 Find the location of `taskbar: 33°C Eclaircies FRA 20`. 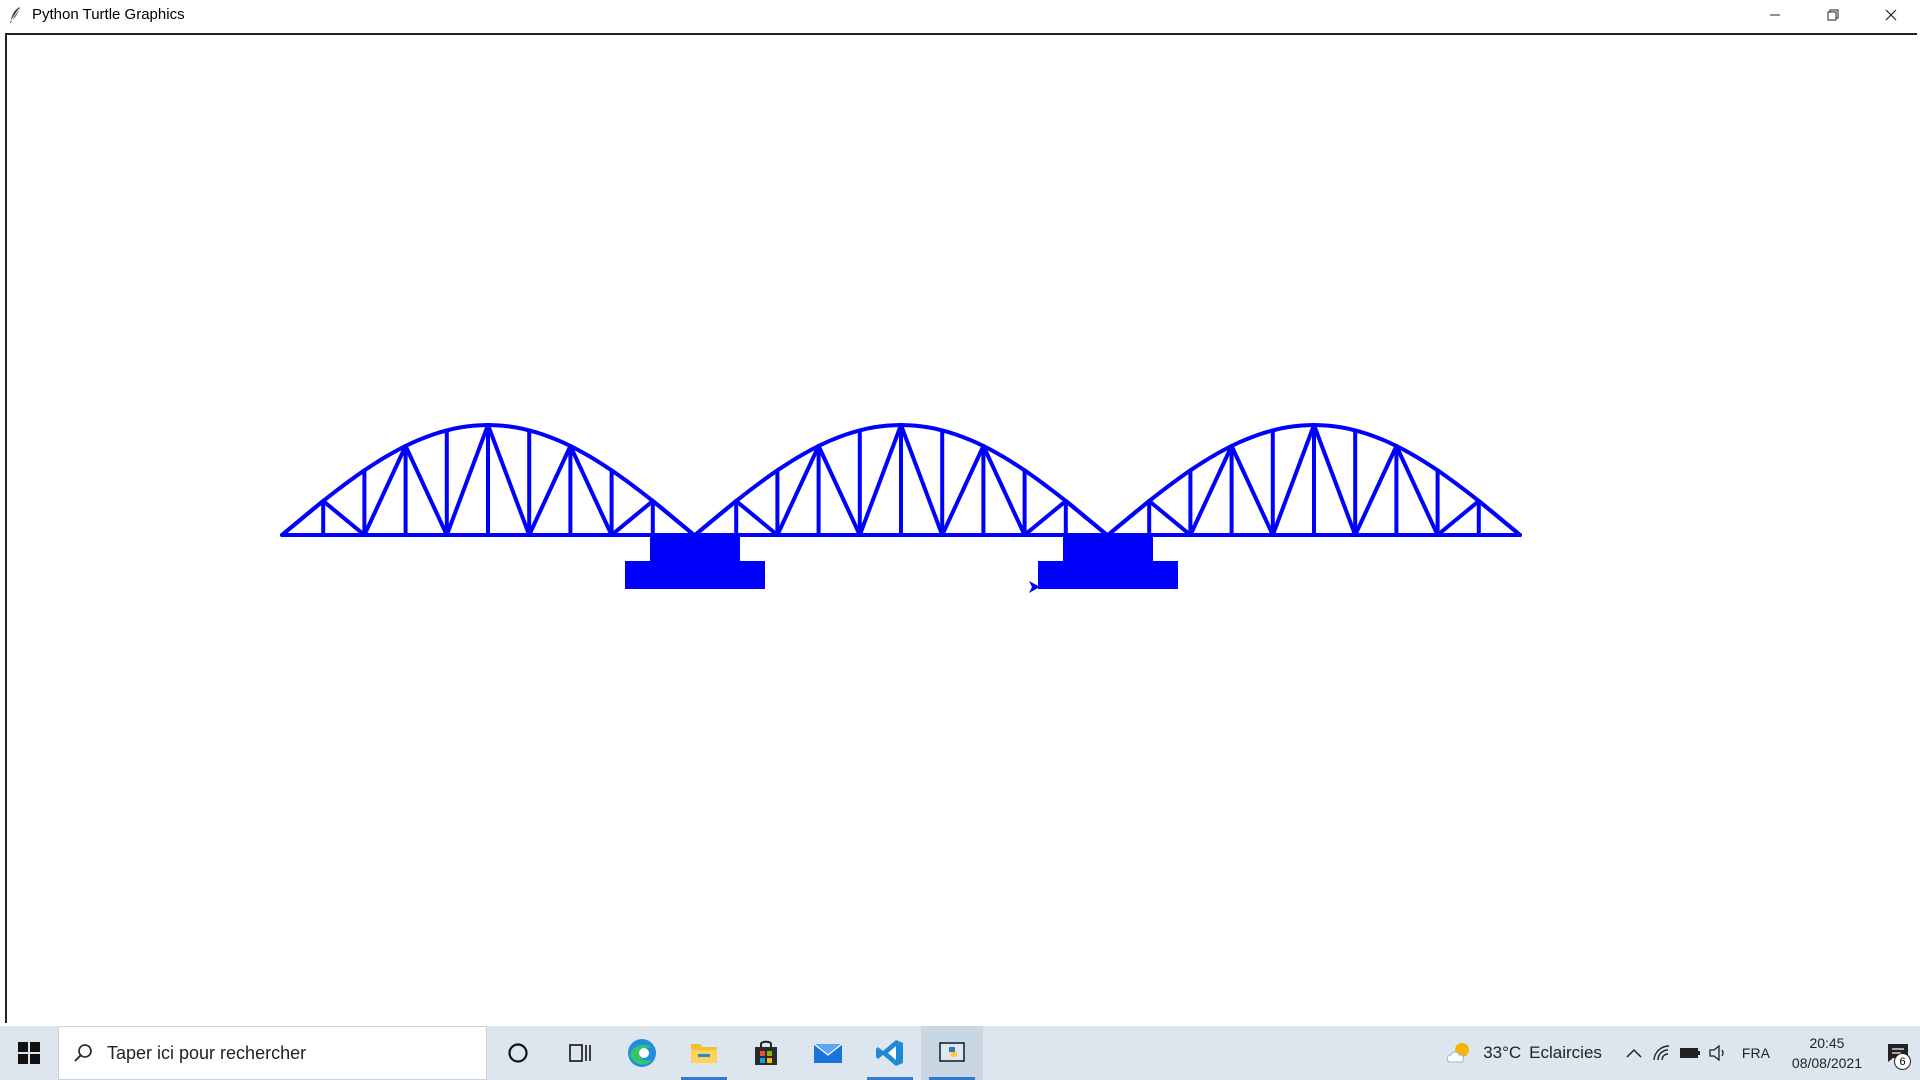

taskbar: 33°C Eclaircies FRA 20 is located at coordinates (960, 1053).